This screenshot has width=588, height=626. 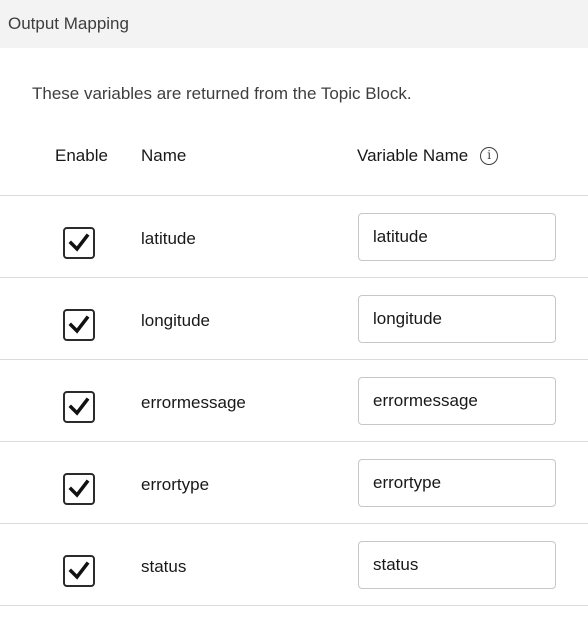 What do you see at coordinates (164, 155) in the screenshot?
I see `column-header-name: Name` at bounding box center [164, 155].